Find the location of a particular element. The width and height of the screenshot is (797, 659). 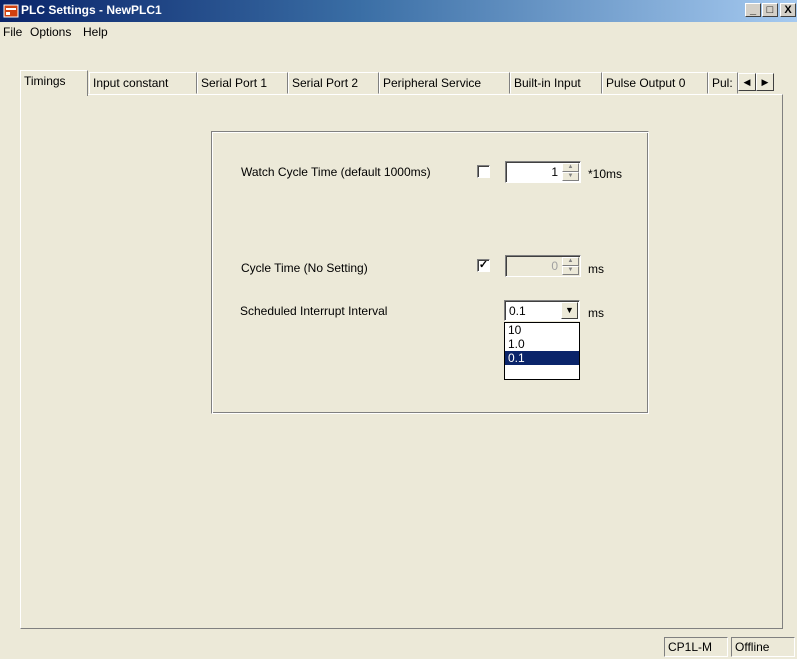

tab-serial-port-1: Serial Port 1 is located at coordinates (242, 83).